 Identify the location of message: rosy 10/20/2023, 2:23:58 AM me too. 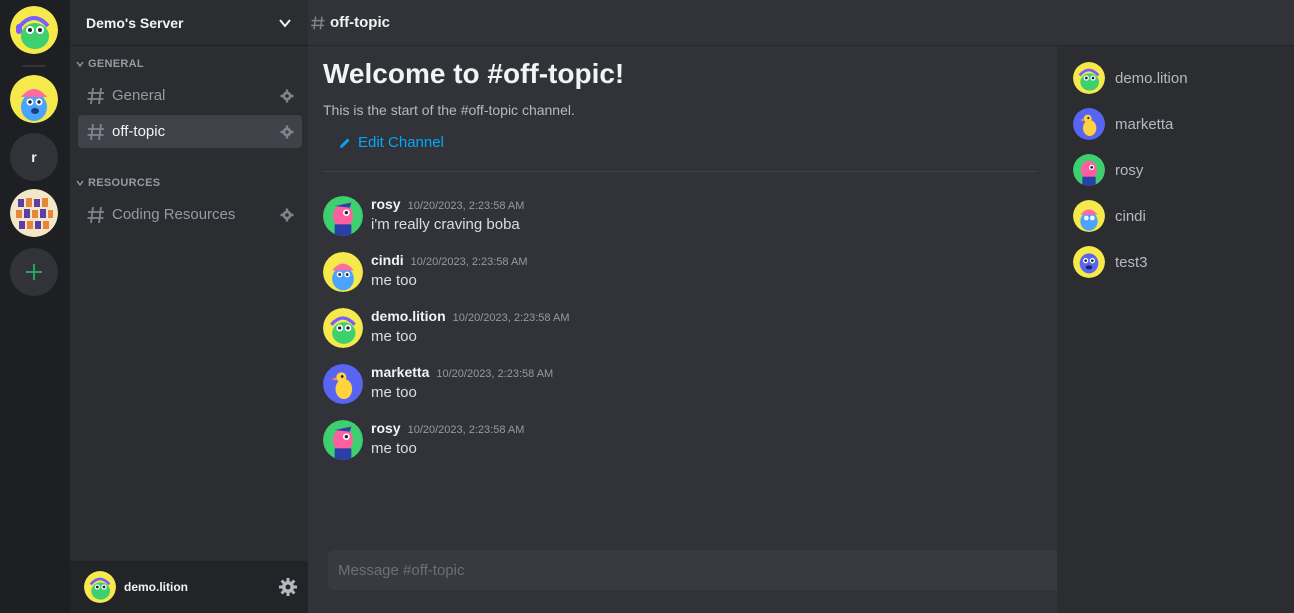
(673, 440).